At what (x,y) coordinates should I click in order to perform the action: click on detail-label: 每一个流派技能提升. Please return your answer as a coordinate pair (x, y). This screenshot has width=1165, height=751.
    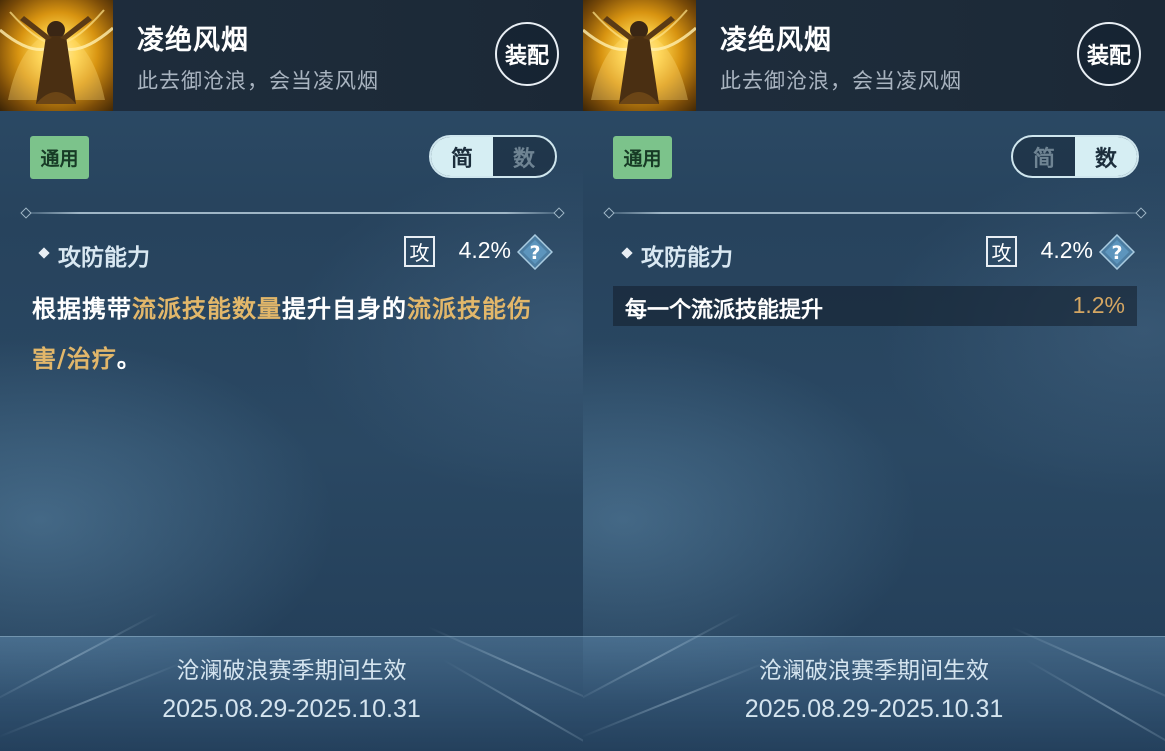
    Looking at the image, I should click on (724, 310).